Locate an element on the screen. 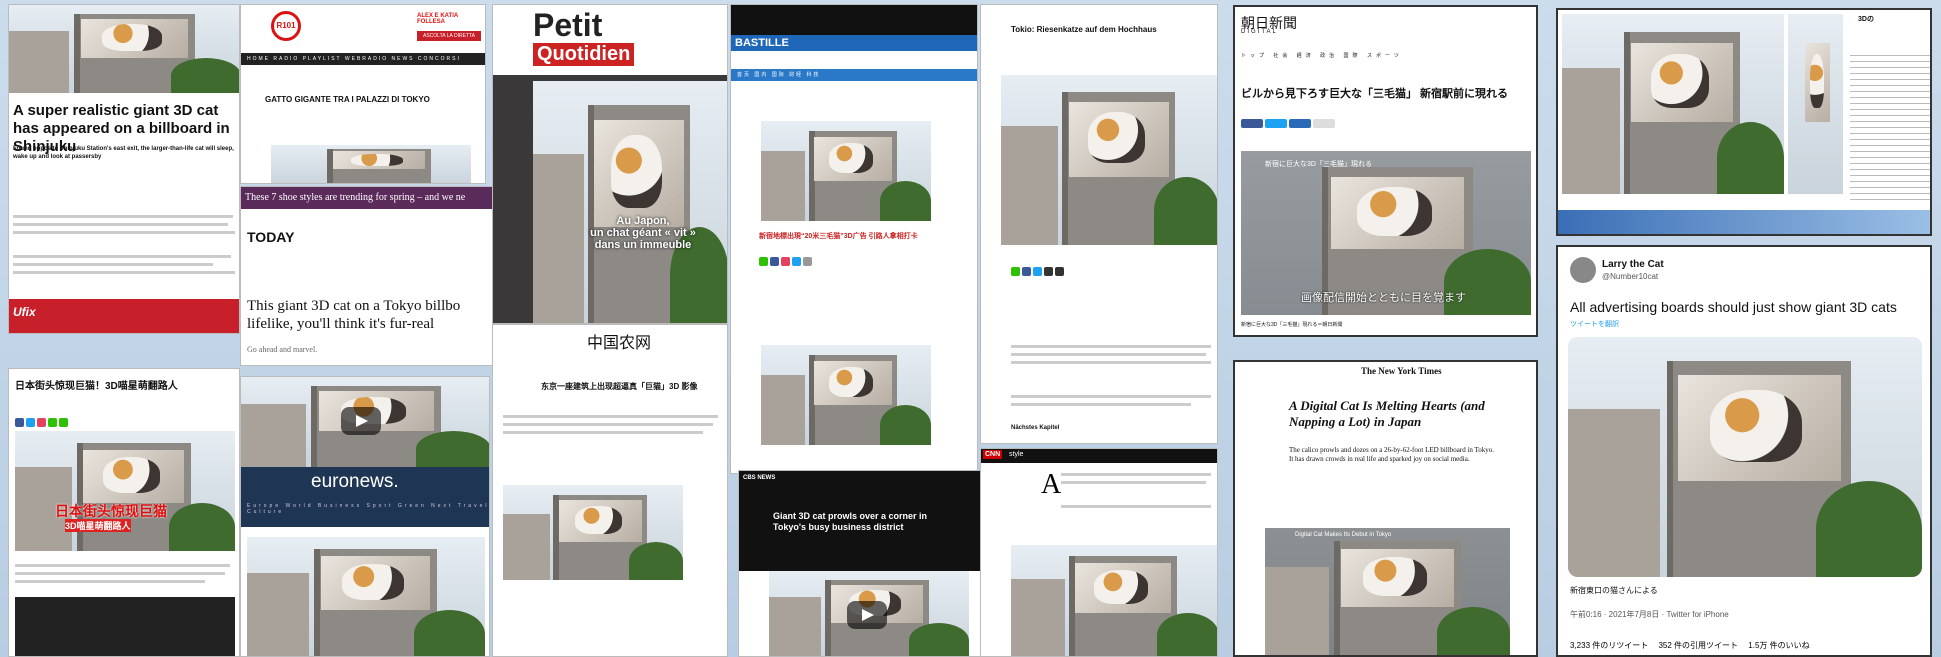  fr-caption-2: un chat géant « vit » is located at coordinates (643, 233).